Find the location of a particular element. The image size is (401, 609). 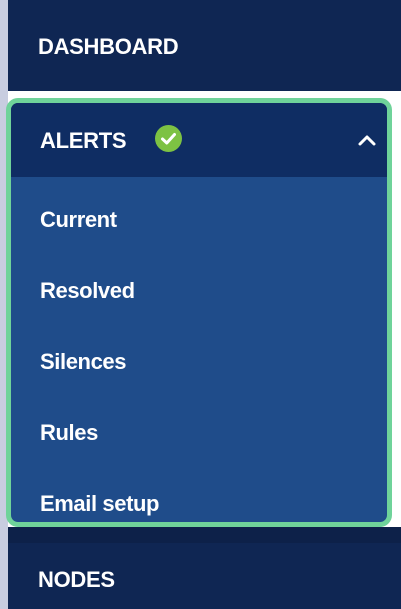

nav-item-dashboard-label: DASHBOARD is located at coordinates (108, 46).